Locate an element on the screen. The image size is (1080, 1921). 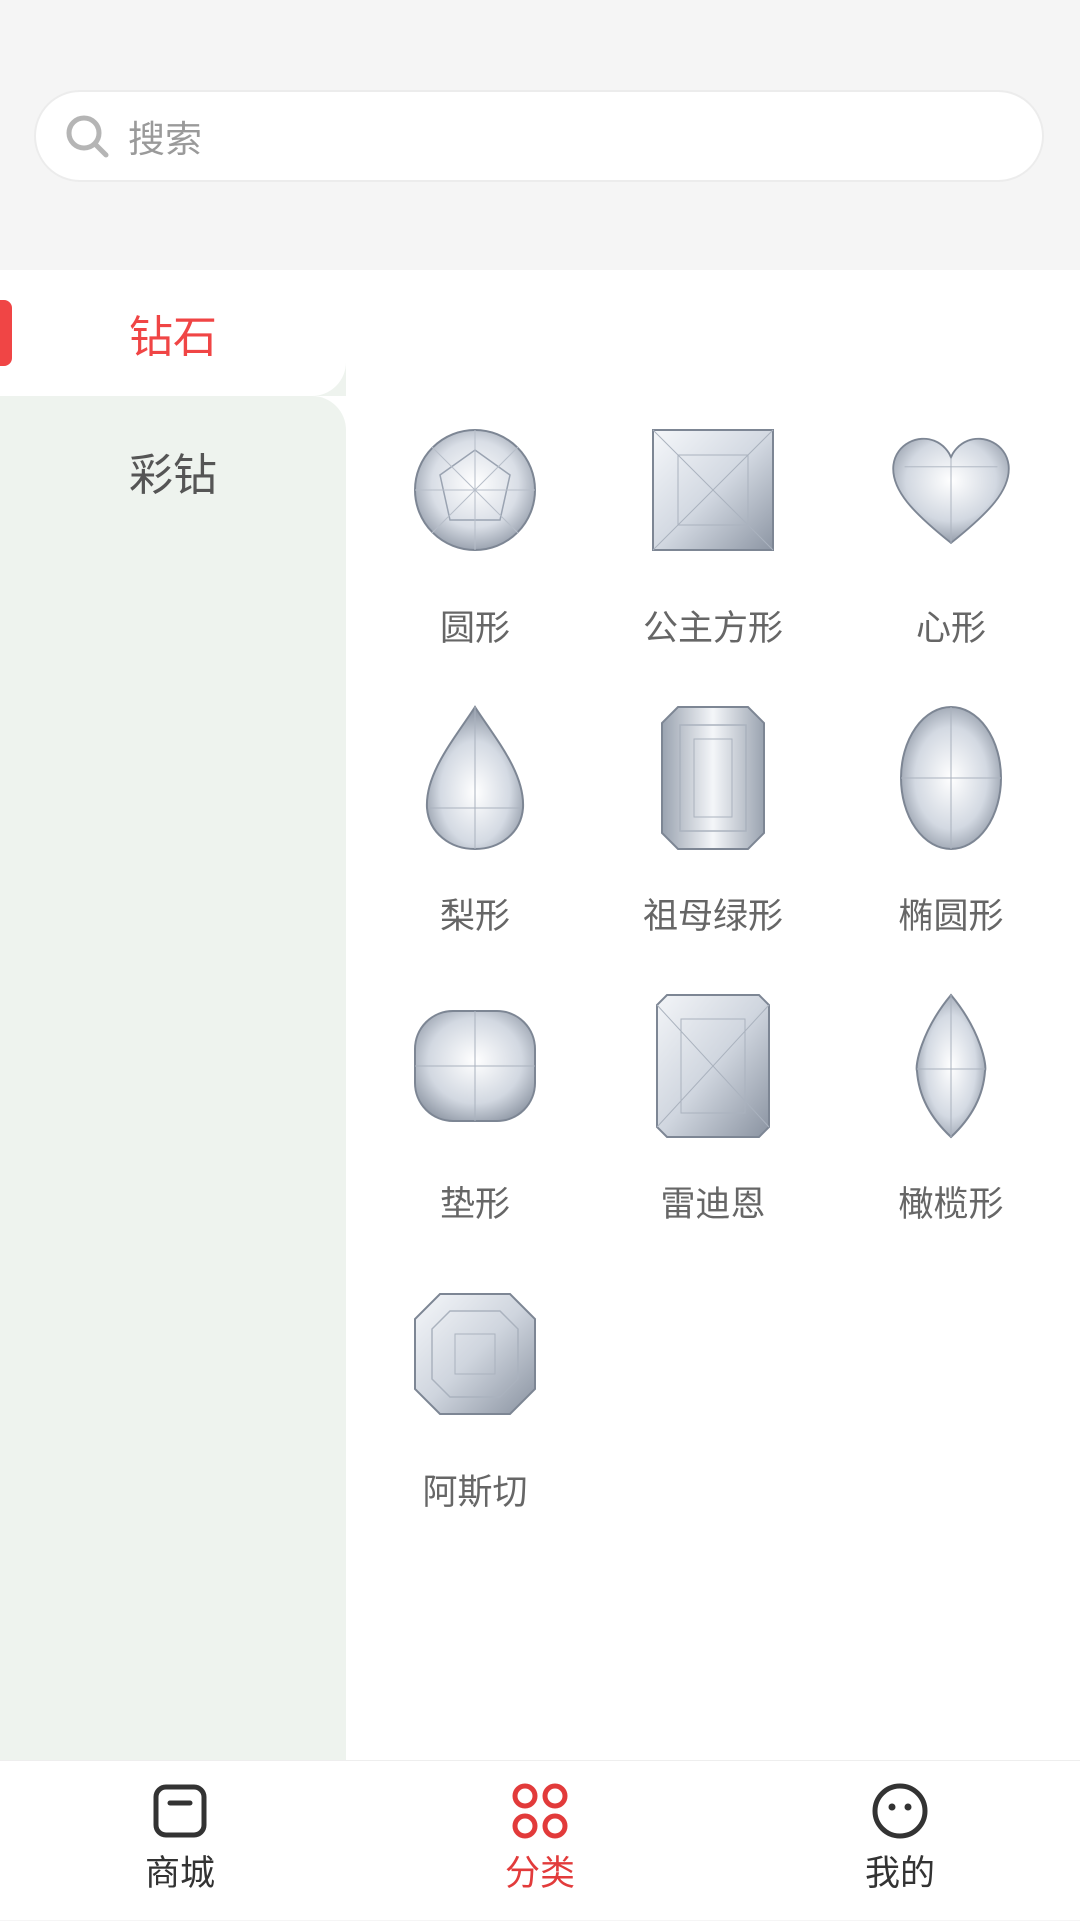
bottom-tab-bar: 商城 分类 我的 is located at coordinates (540, 1840).